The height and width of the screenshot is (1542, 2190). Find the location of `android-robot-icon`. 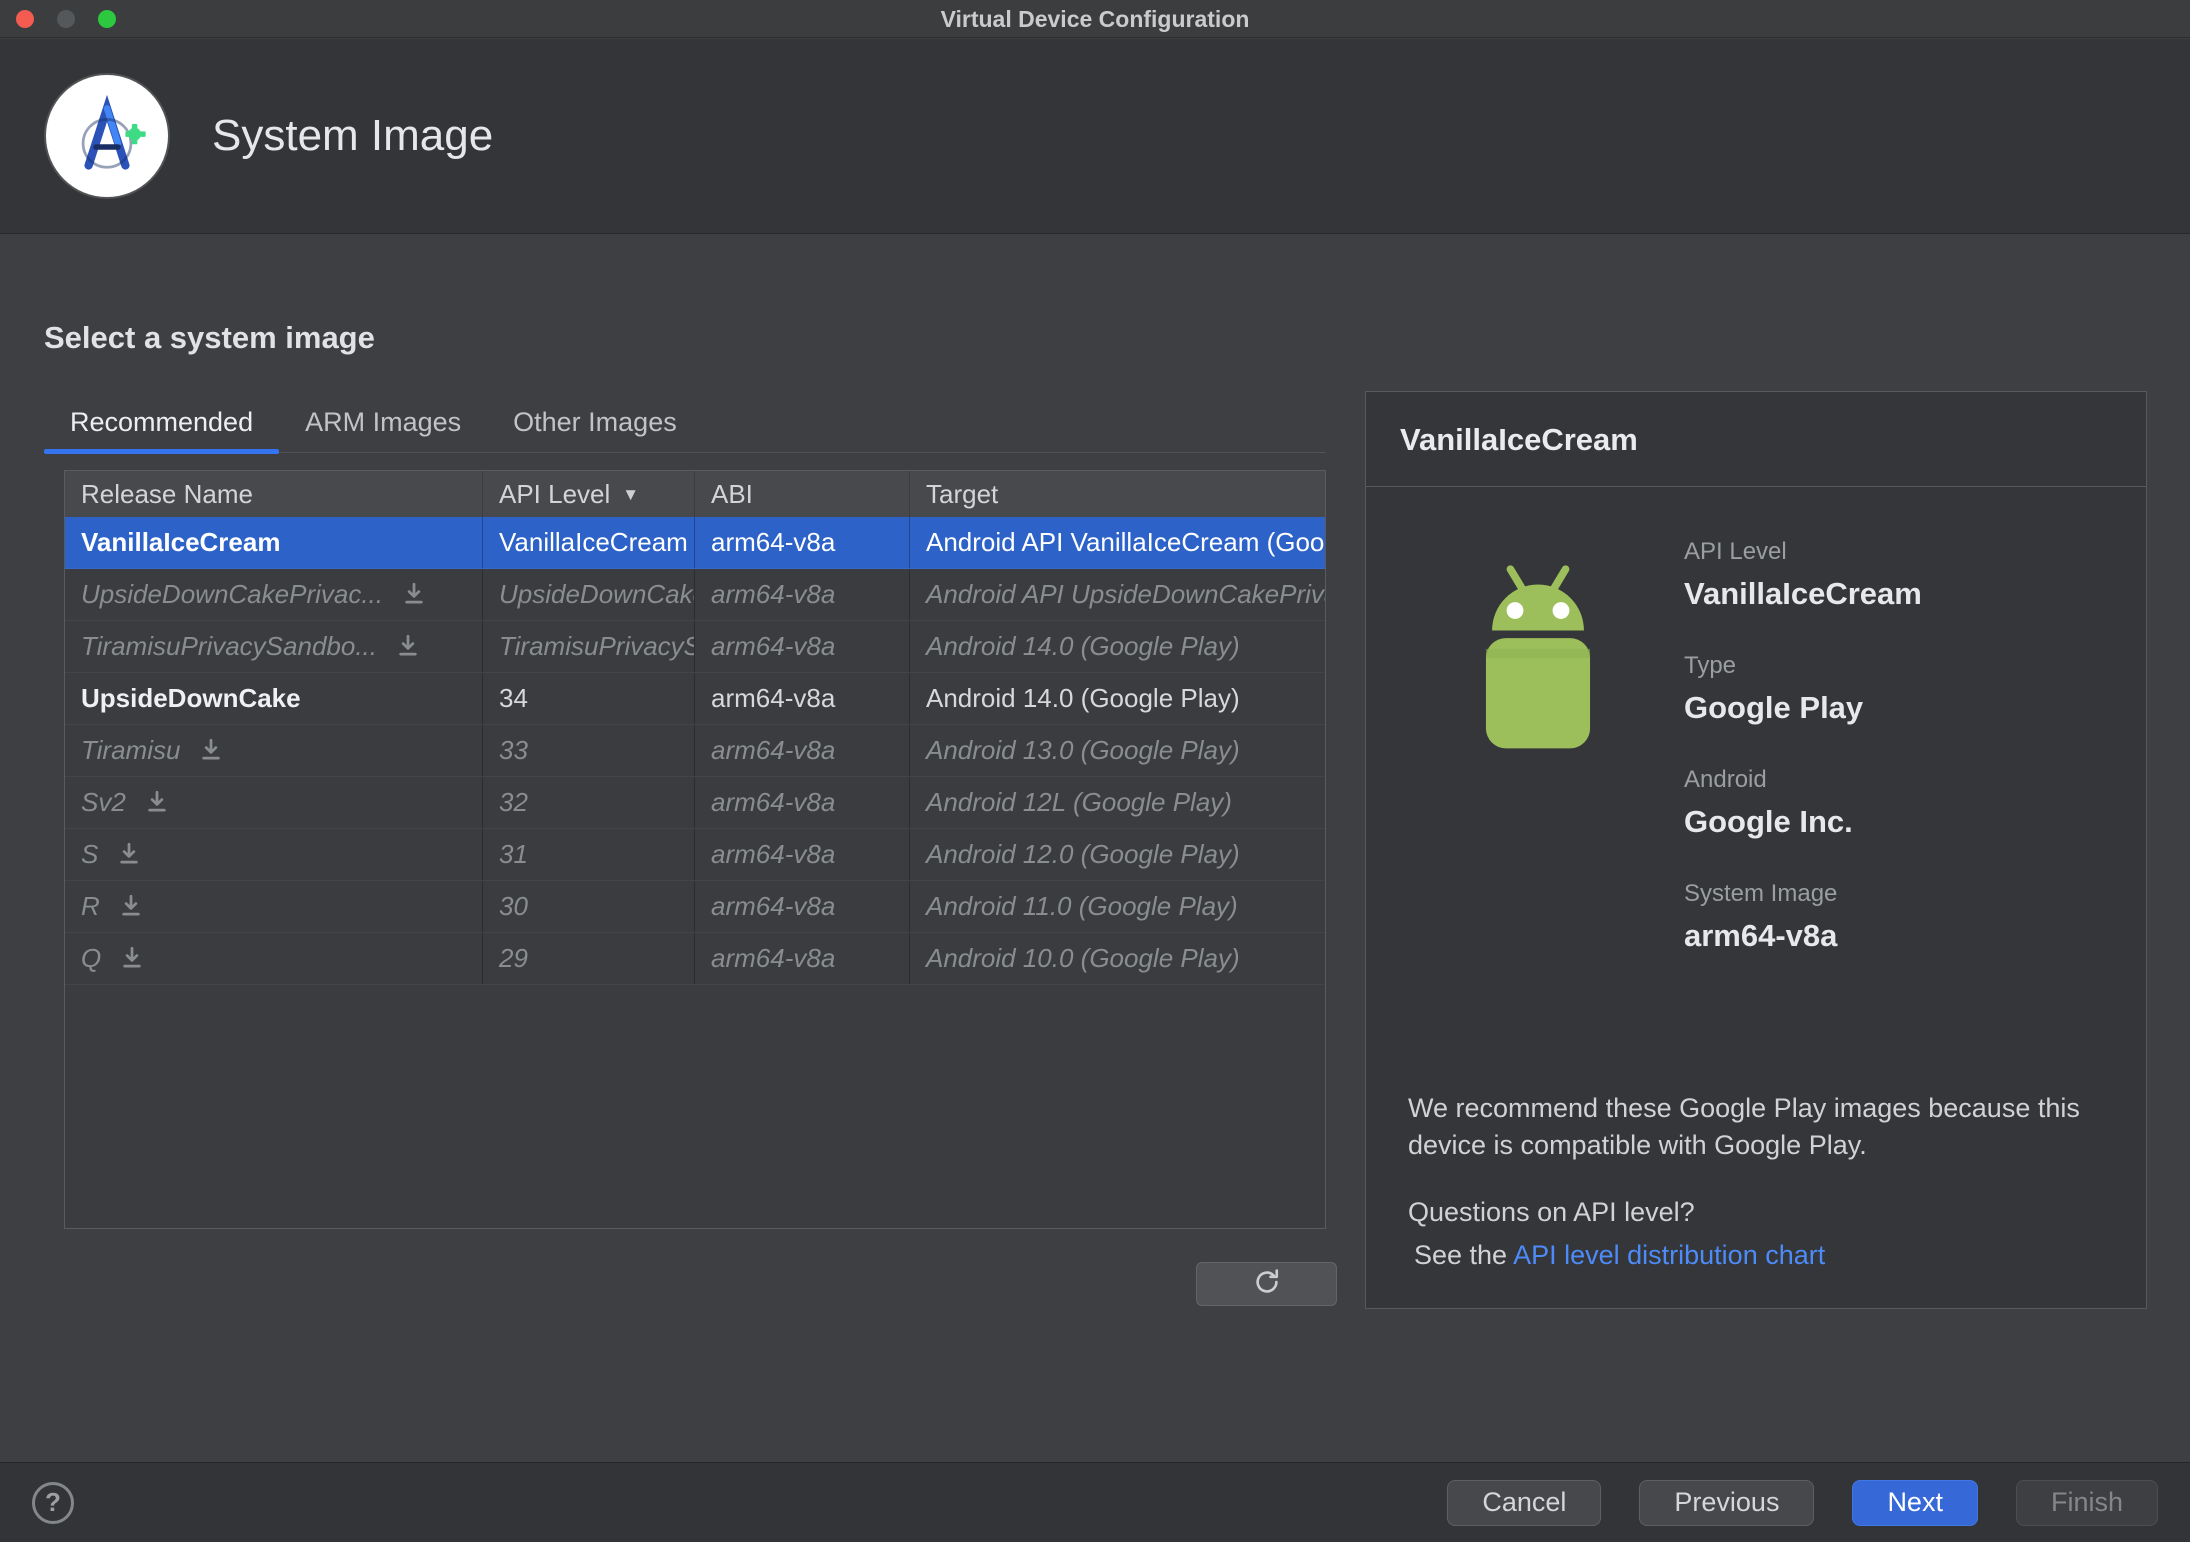

android-robot-icon is located at coordinates (1538, 660).